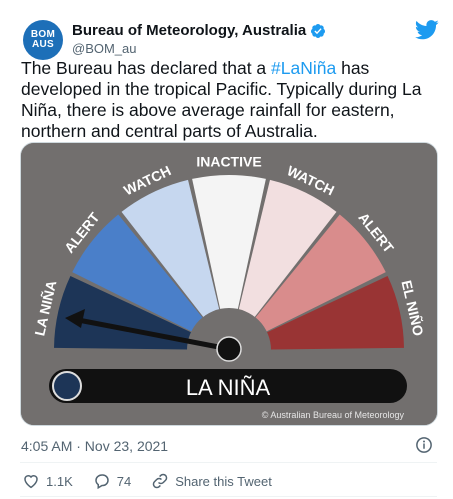 The image size is (453, 499). I want to click on twitter-bird-icon, so click(427, 30).